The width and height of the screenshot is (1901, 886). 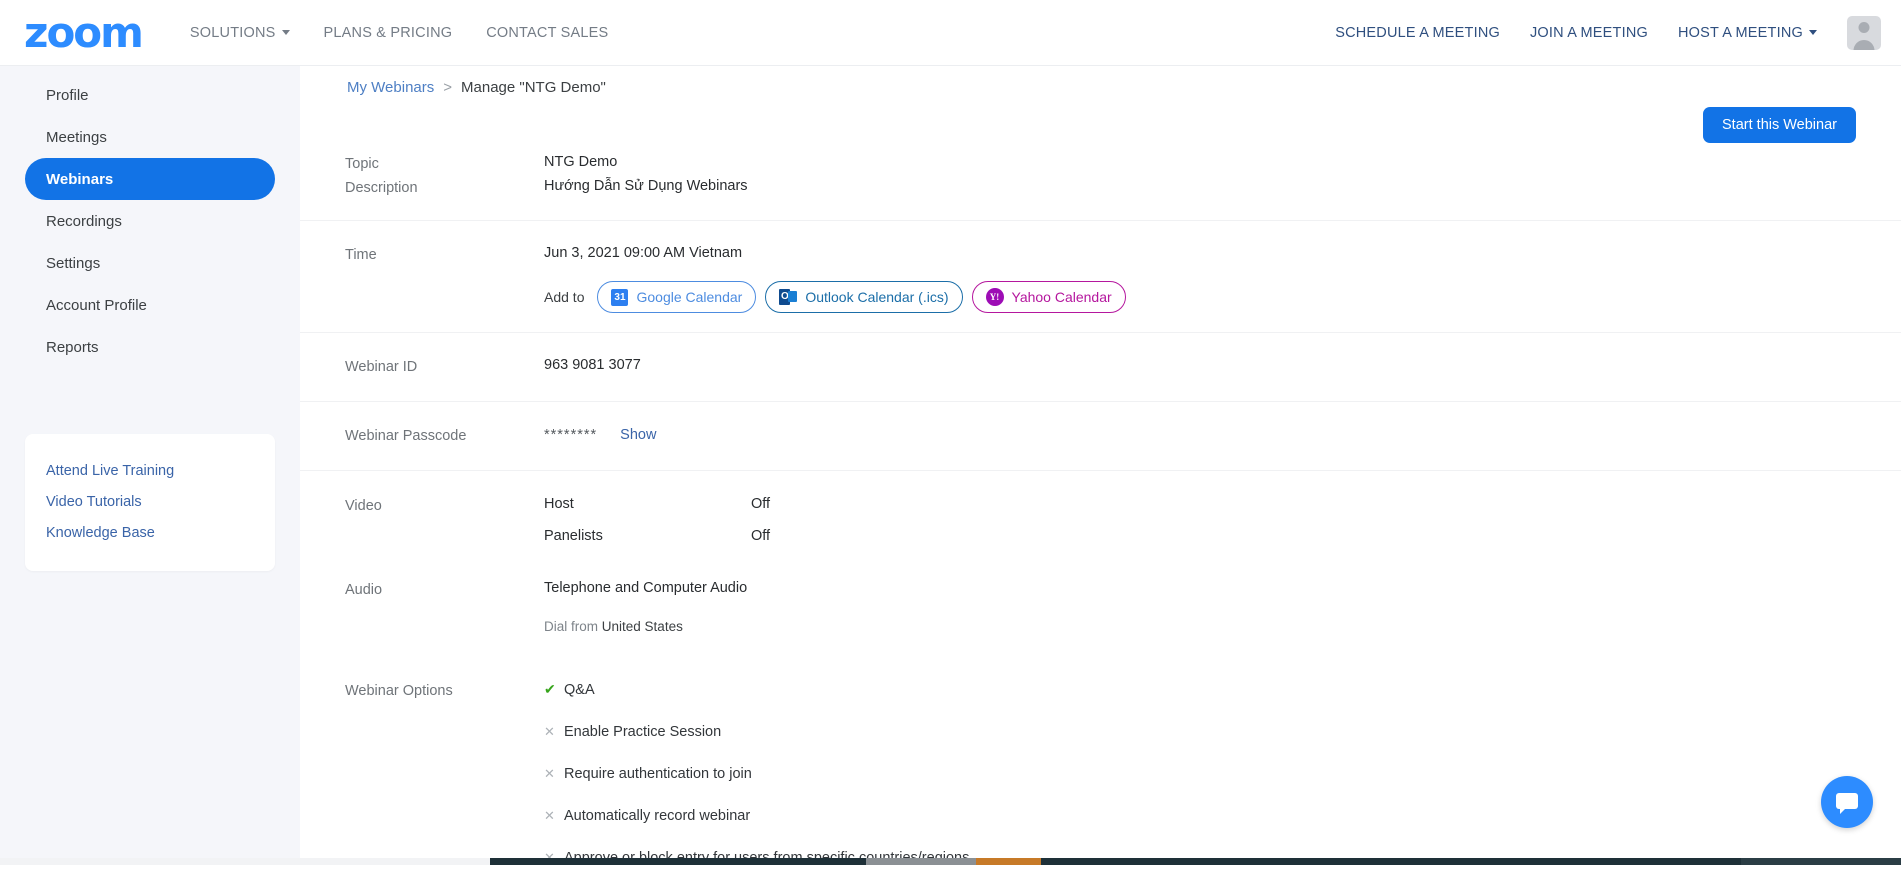 I want to click on outlook-calendar-icon: O, so click(x=788, y=297).